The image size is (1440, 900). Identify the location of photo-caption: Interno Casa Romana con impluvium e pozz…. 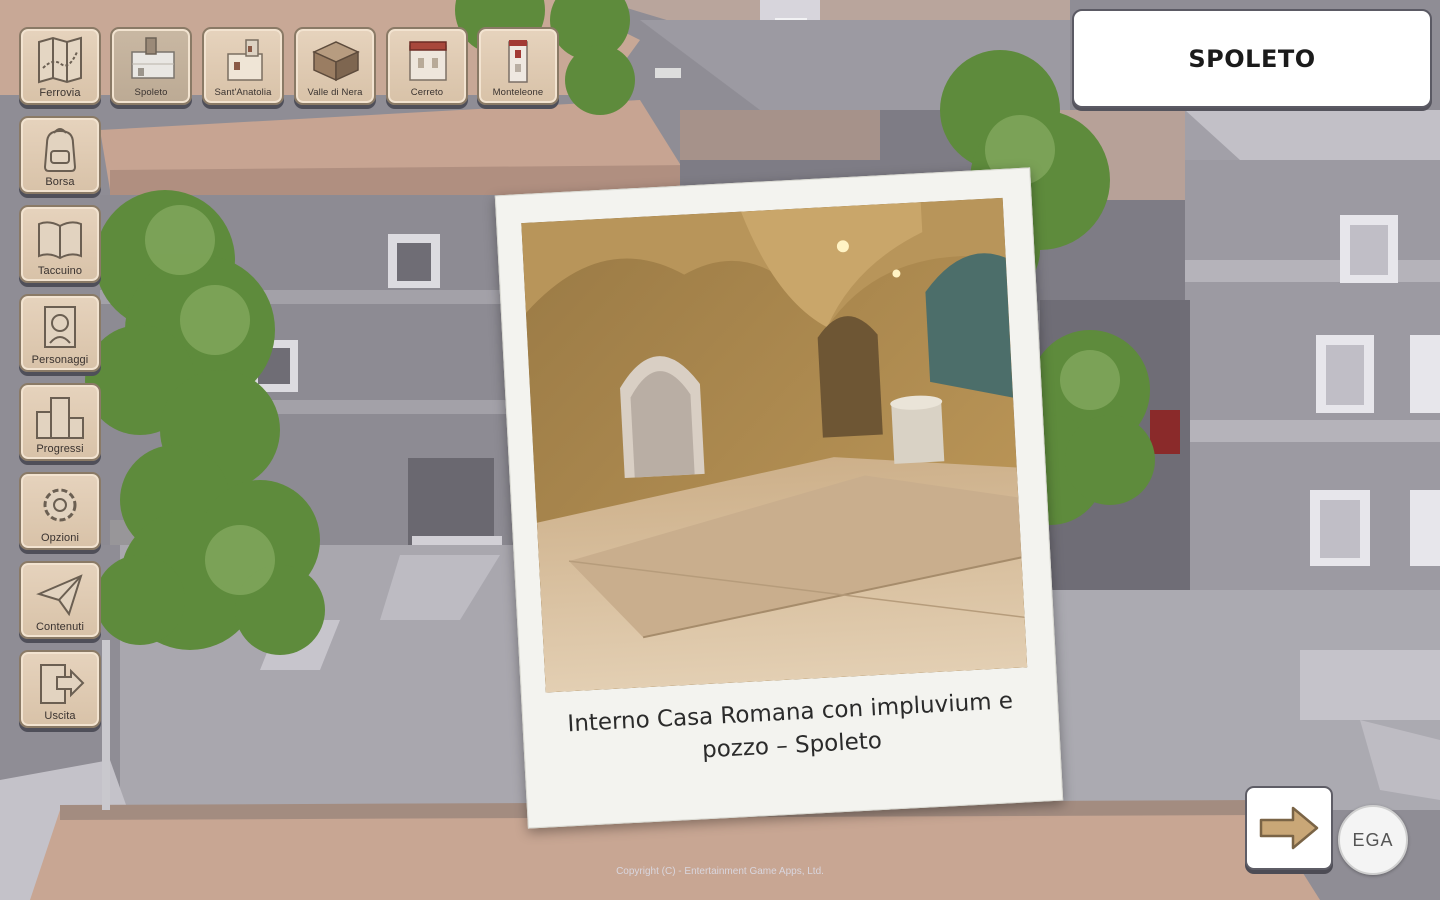
(791, 730).